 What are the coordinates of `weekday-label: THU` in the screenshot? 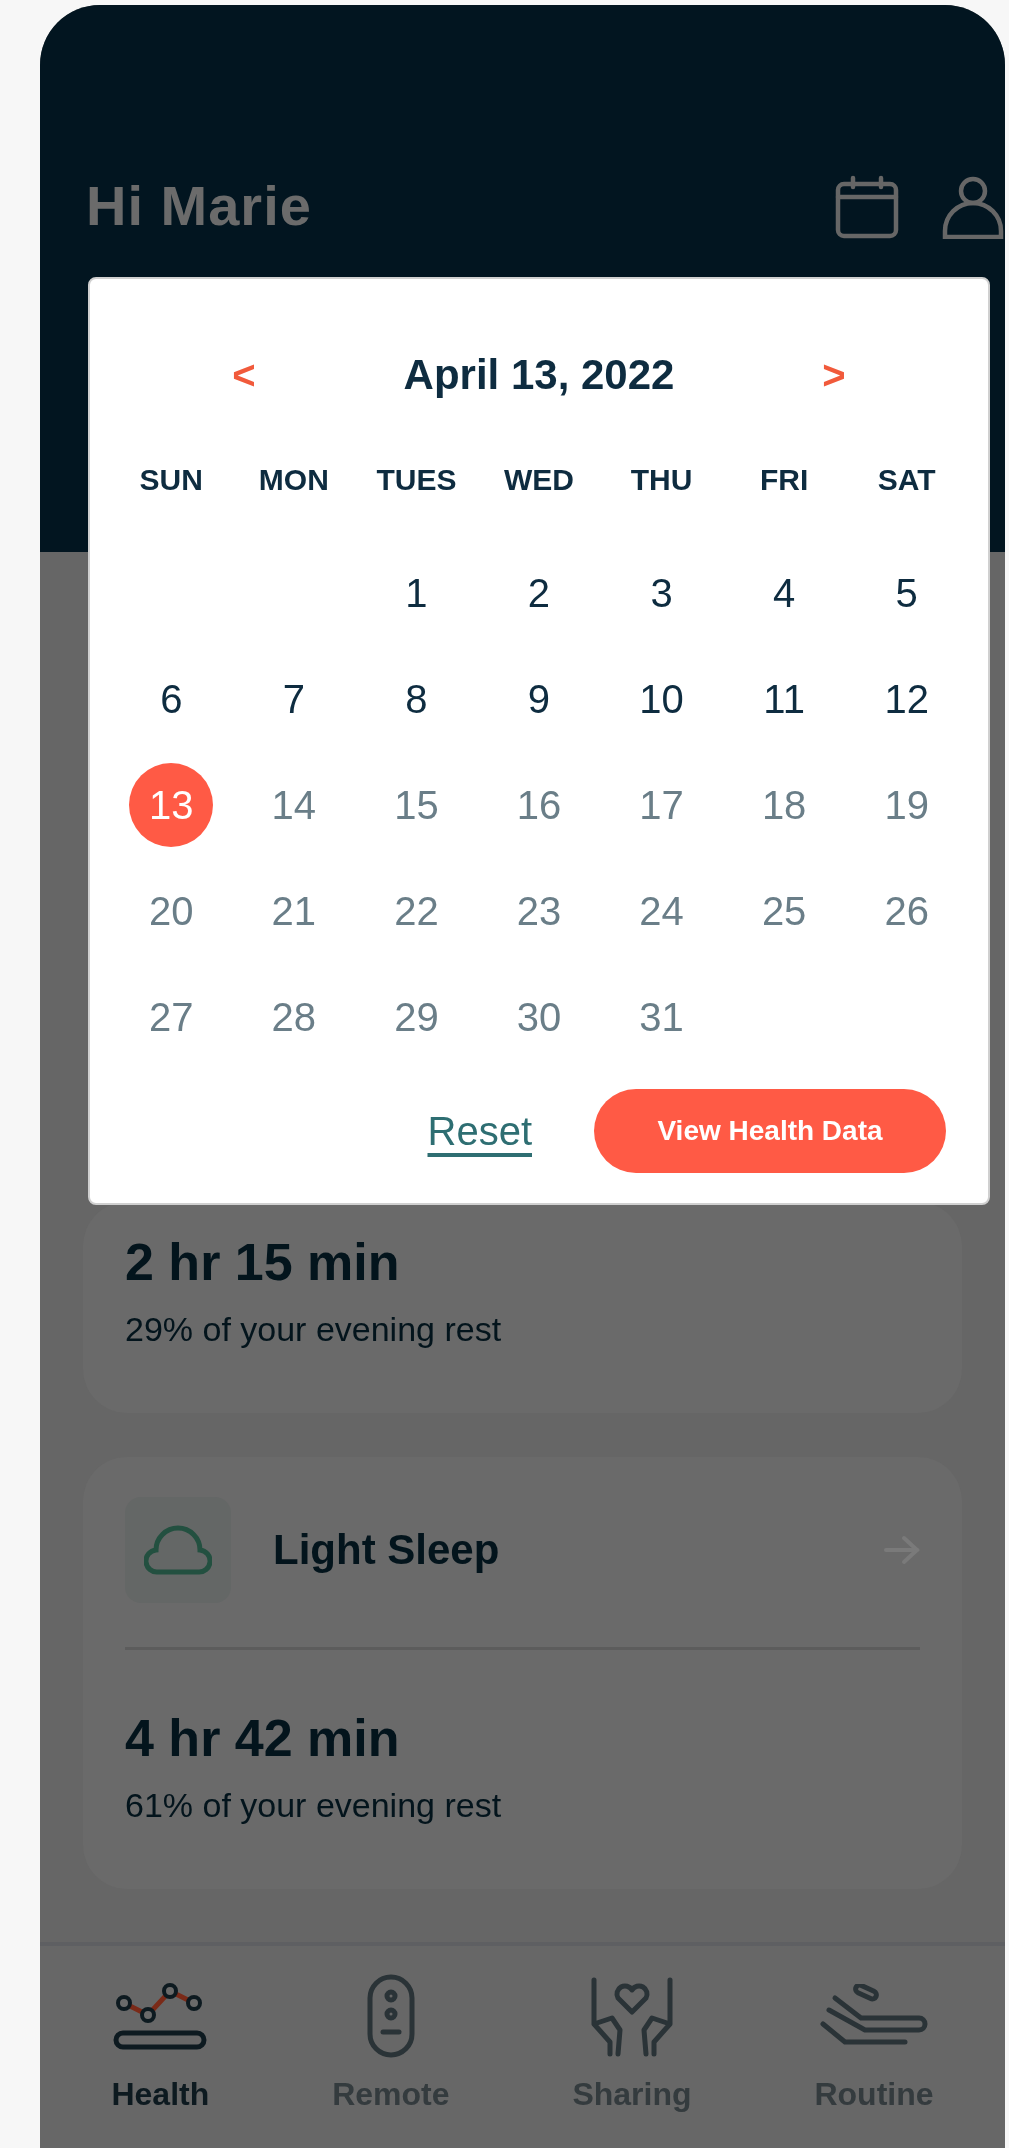 It's located at (661, 479).